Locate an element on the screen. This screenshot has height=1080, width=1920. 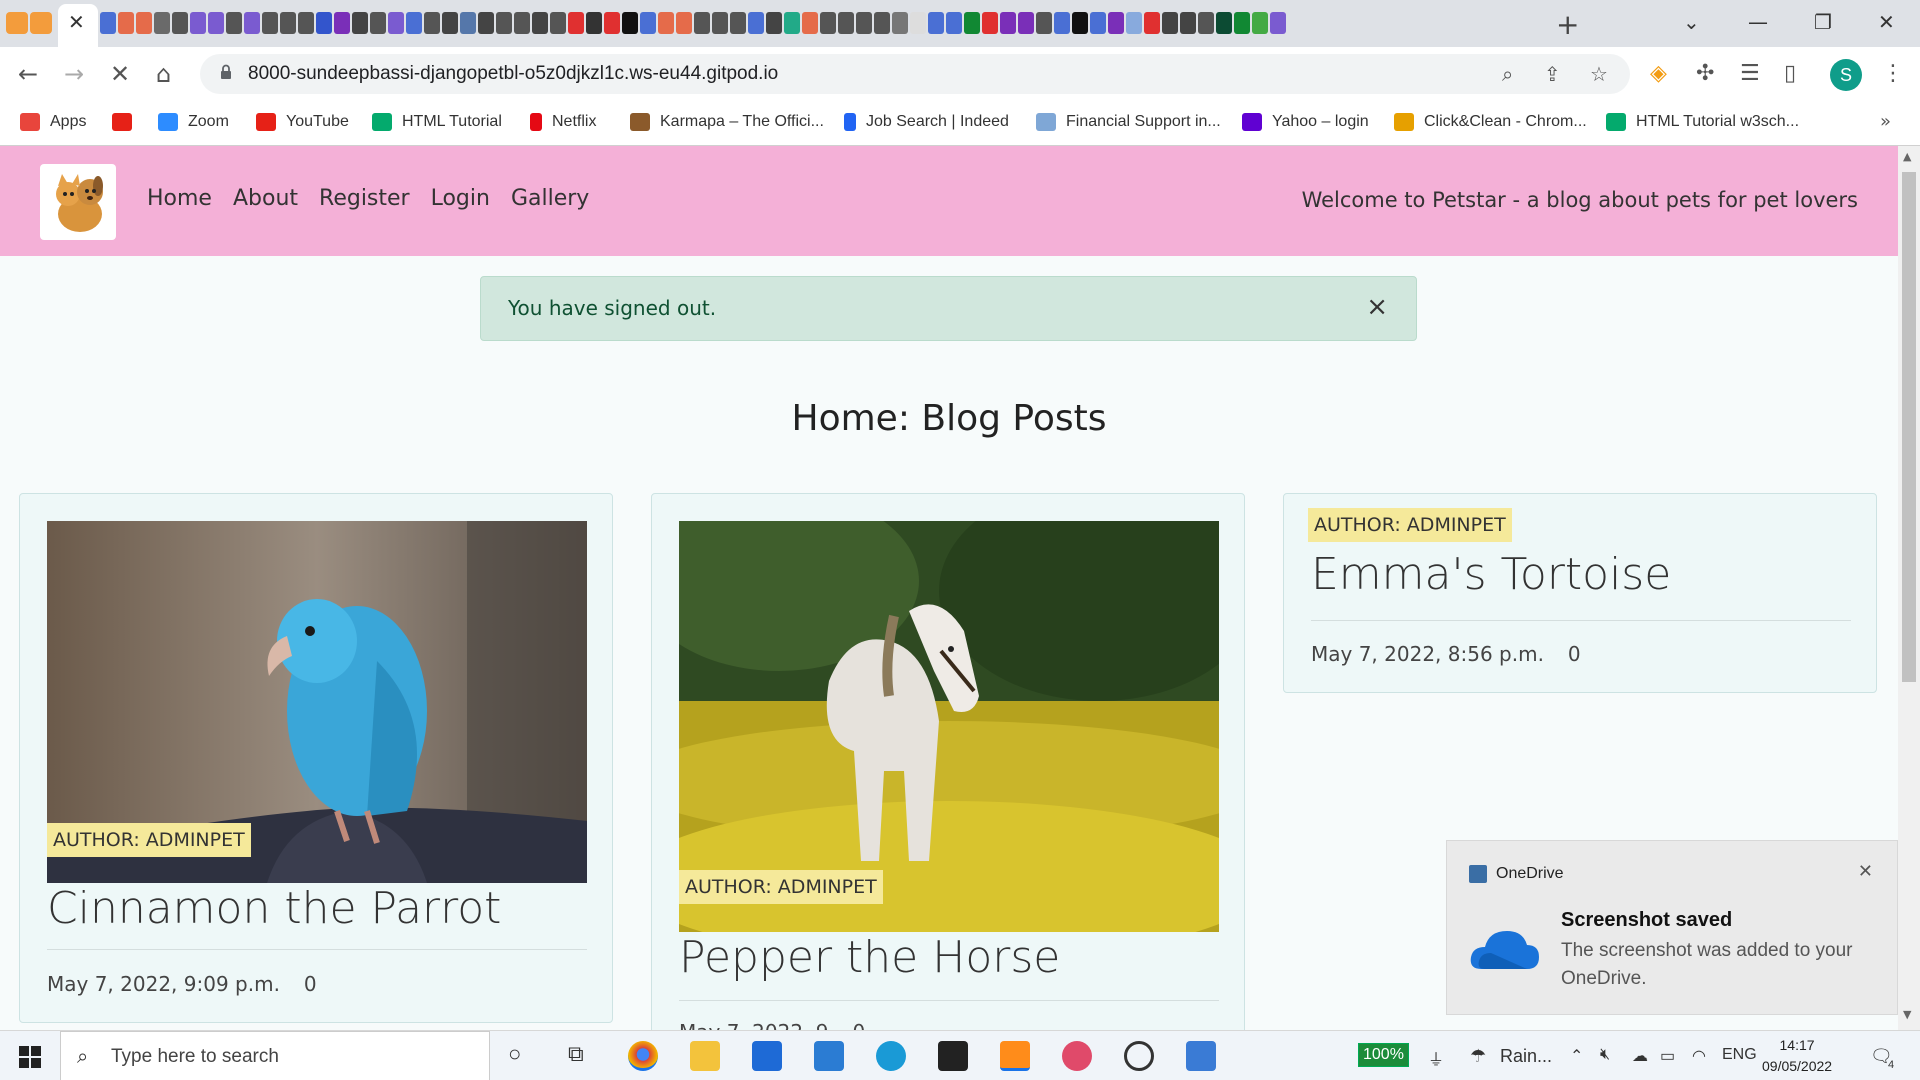
bookmark-star-icon: ☆ is located at coordinates (1599, 74).